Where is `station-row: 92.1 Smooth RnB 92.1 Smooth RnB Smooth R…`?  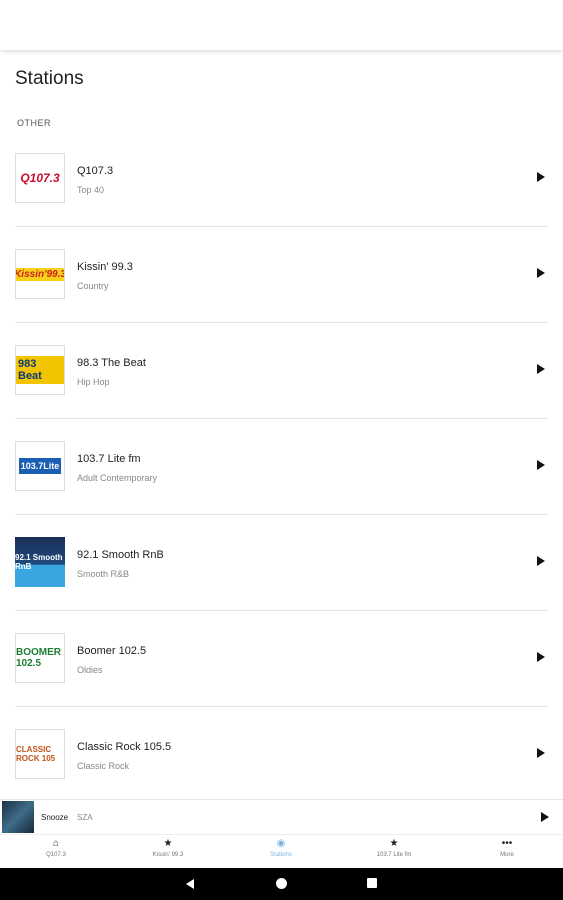
station-row: 92.1 Smooth RnB 92.1 Smooth RnB Smooth R… is located at coordinates (281, 563).